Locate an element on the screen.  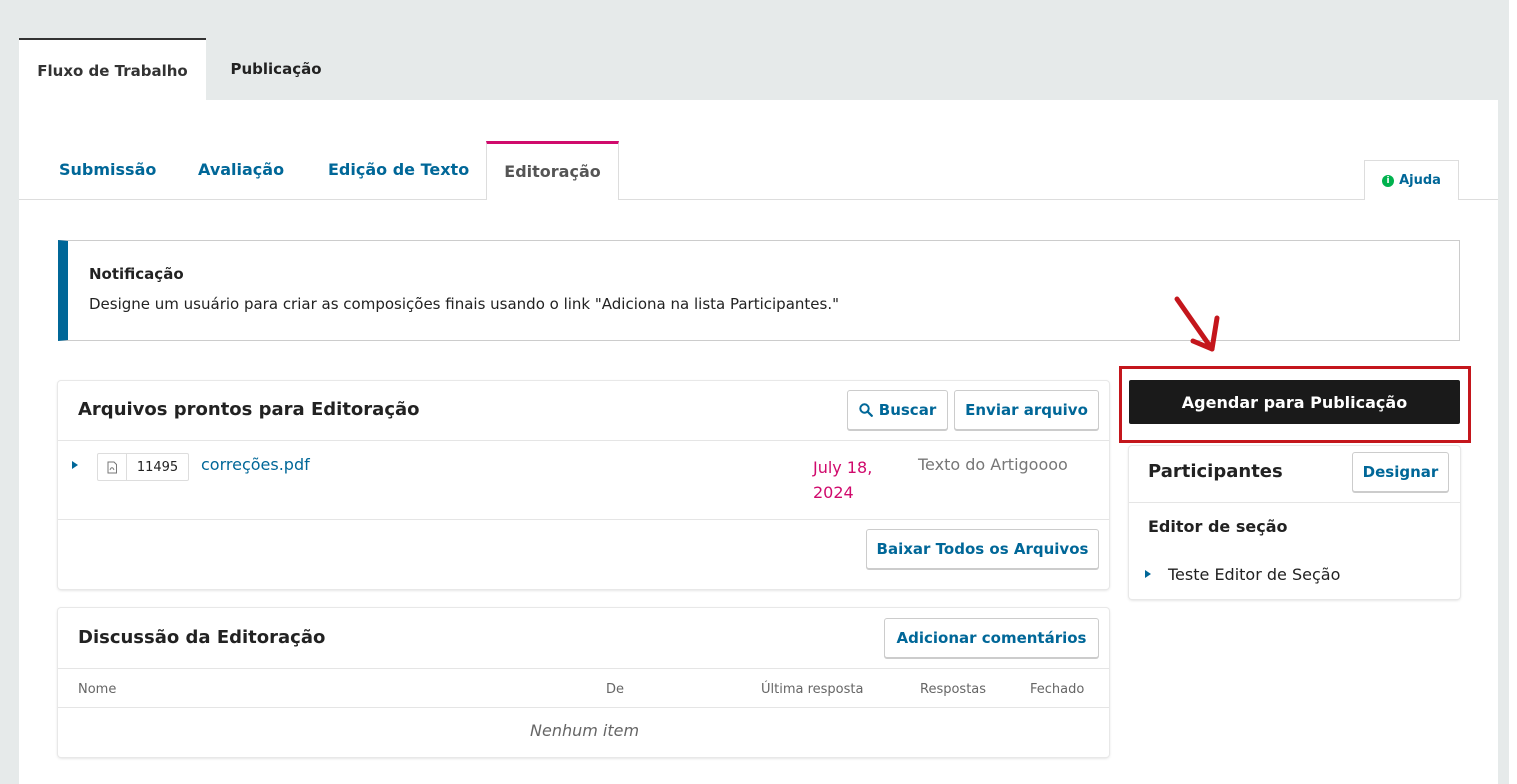
file-name-link: correções.pdf is located at coordinates (255, 464).